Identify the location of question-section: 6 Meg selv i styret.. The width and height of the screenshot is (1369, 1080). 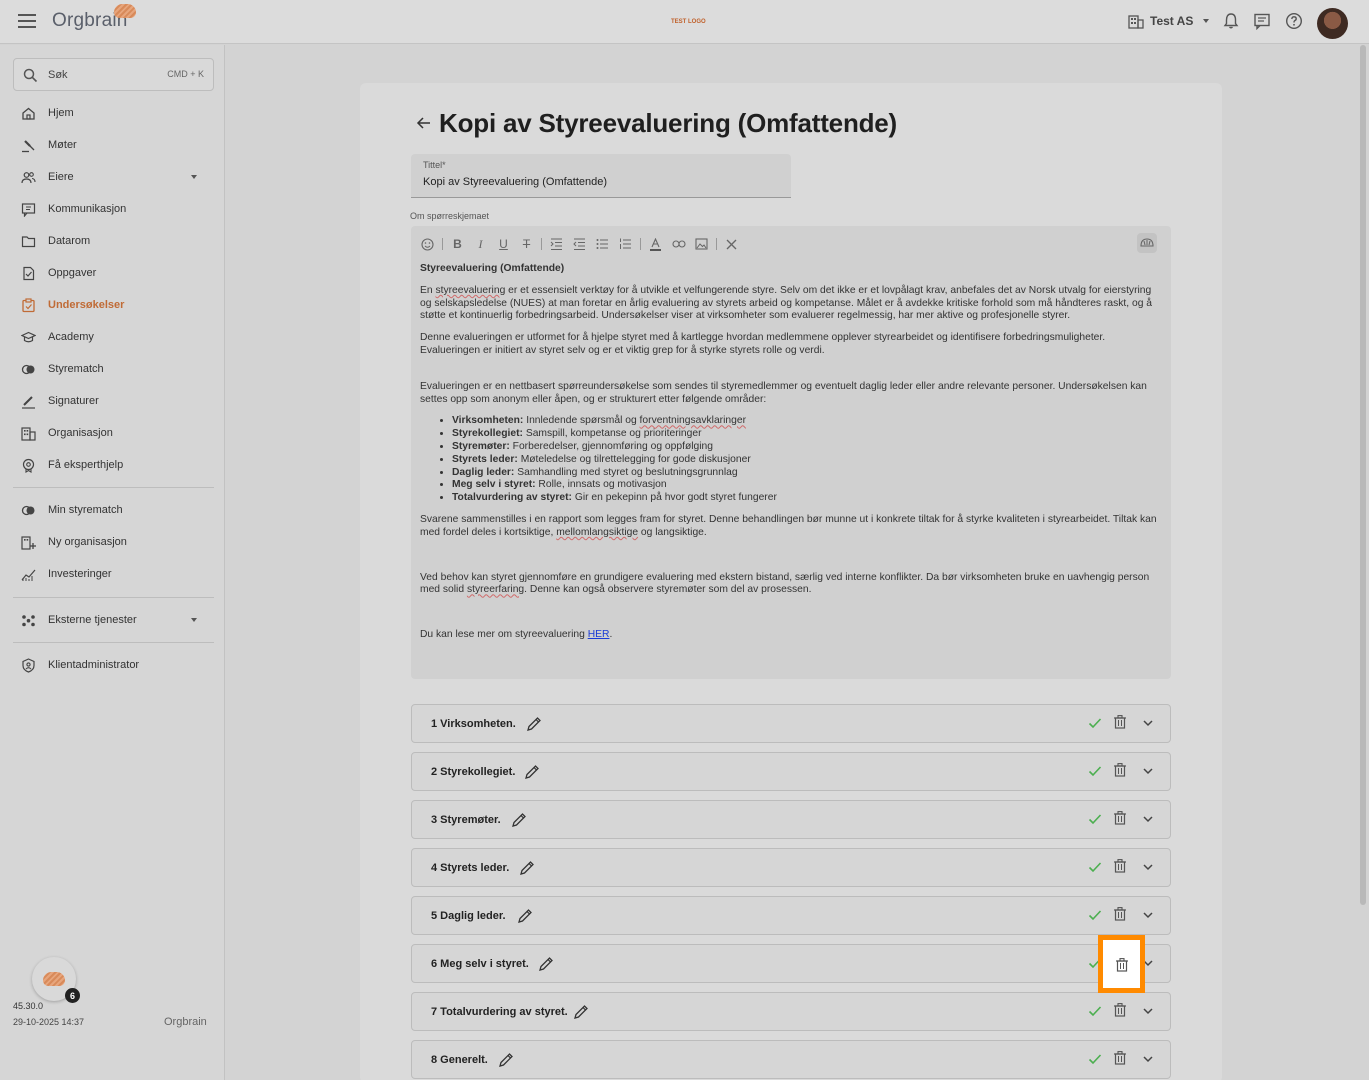
(791, 963).